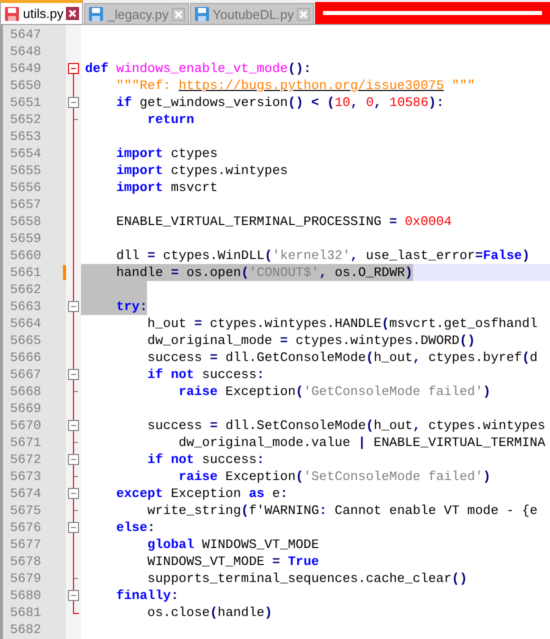  I want to click on code-line: success = dll.SetConsoleMode(h_out, ctypes.wintypes, so click(346, 425).